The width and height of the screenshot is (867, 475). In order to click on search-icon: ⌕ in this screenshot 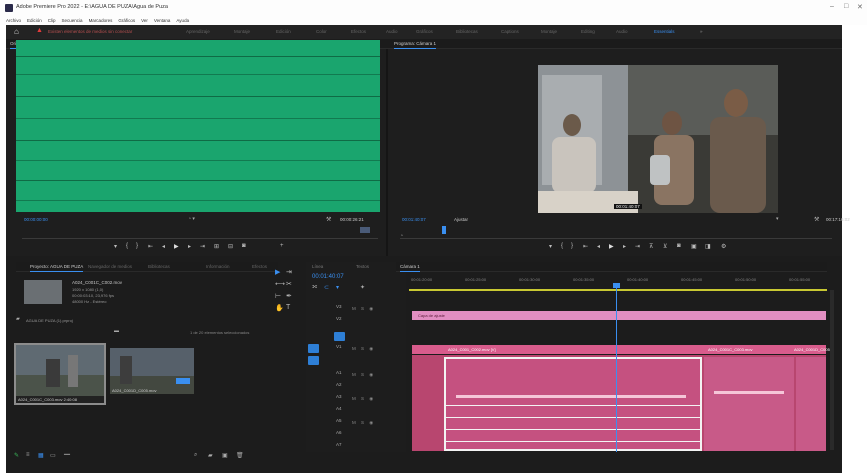, I will do `click(195, 455)`.